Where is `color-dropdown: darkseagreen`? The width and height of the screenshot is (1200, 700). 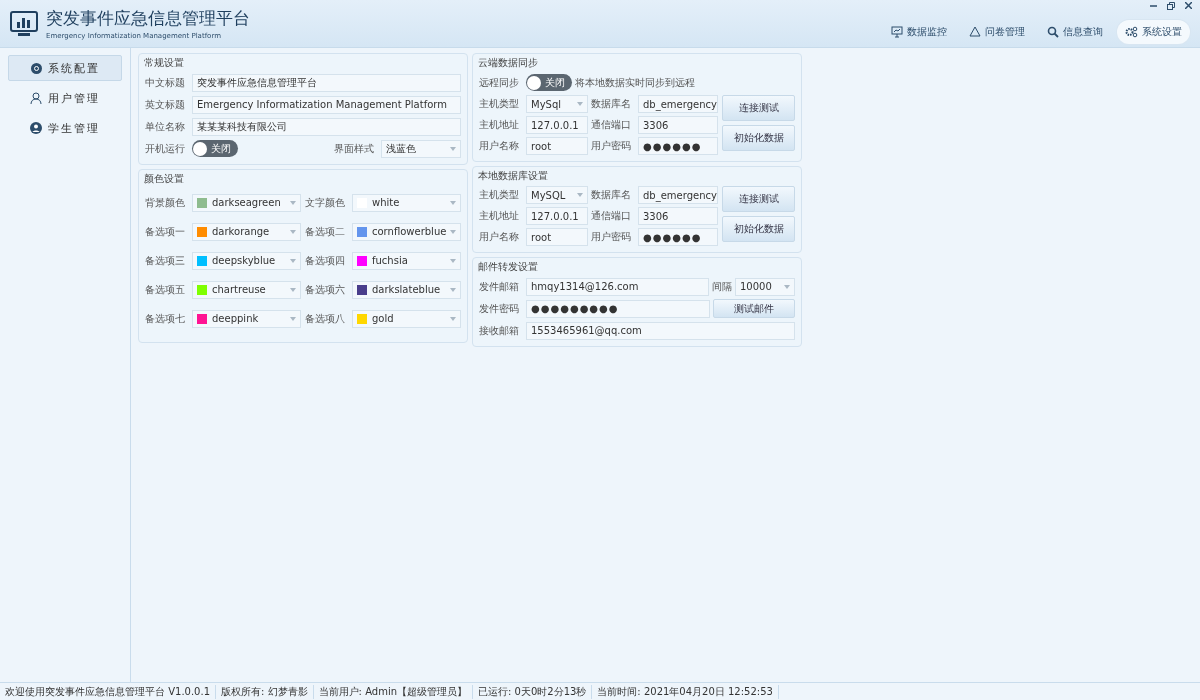
color-dropdown: darkseagreen is located at coordinates (246, 202).